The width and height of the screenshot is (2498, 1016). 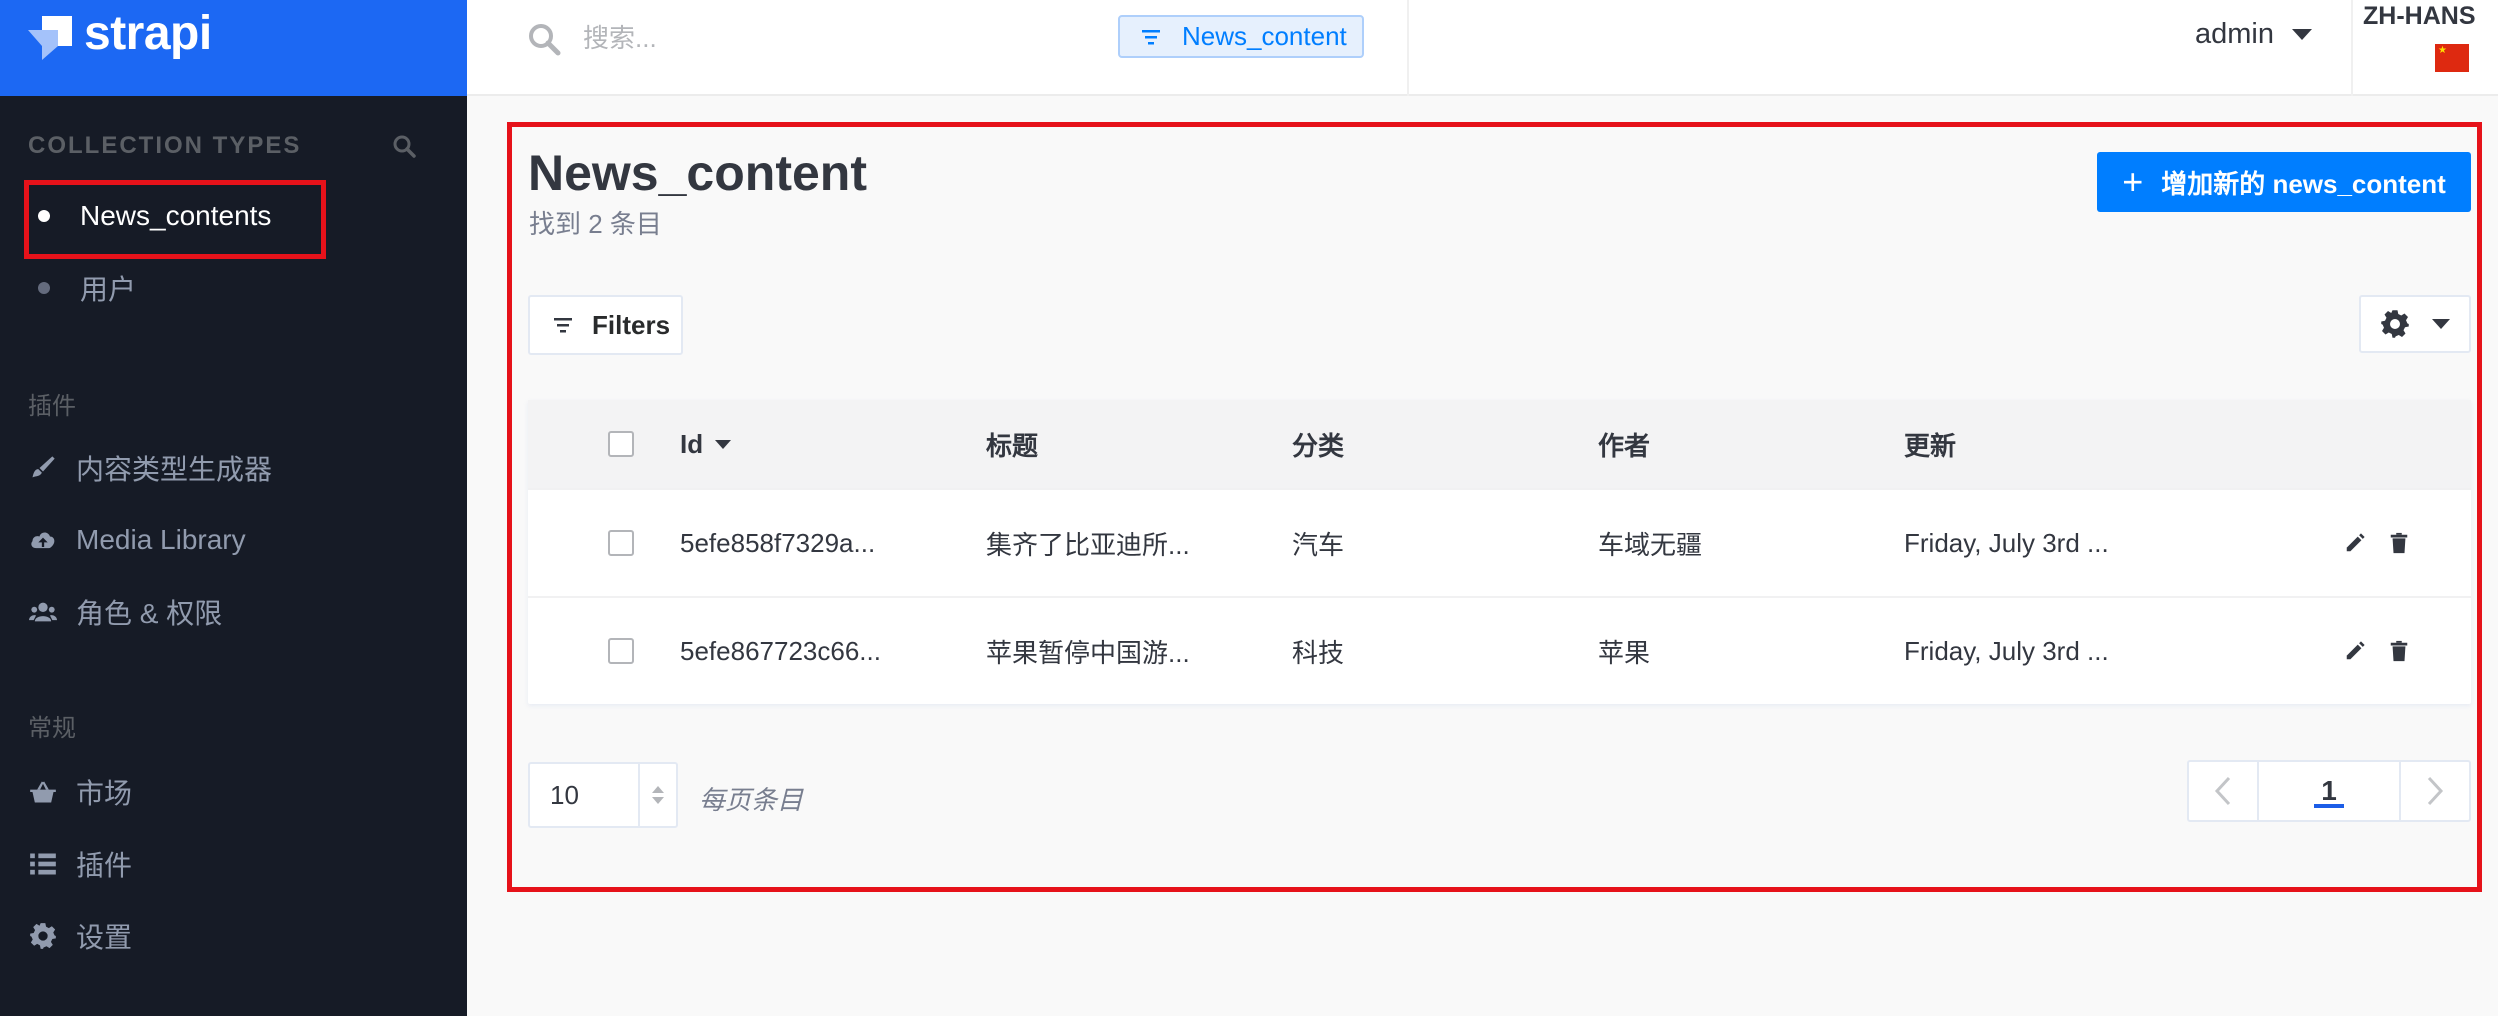 What do you see at coordinates (43, 864) in the screenshot?
I see `list-icon` at bounding box center [43, 864].